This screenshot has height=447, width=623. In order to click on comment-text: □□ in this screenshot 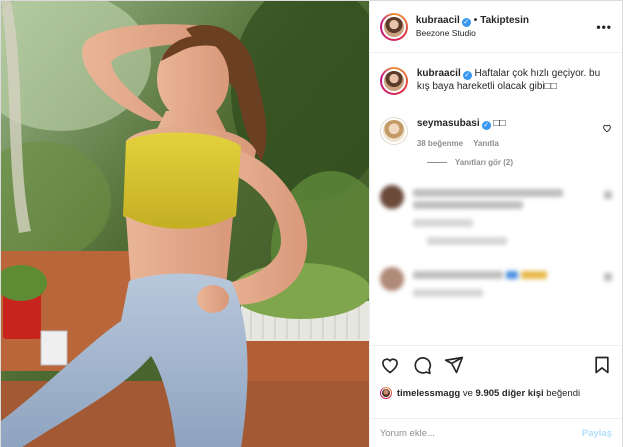, I will do `click(499, 123)`.